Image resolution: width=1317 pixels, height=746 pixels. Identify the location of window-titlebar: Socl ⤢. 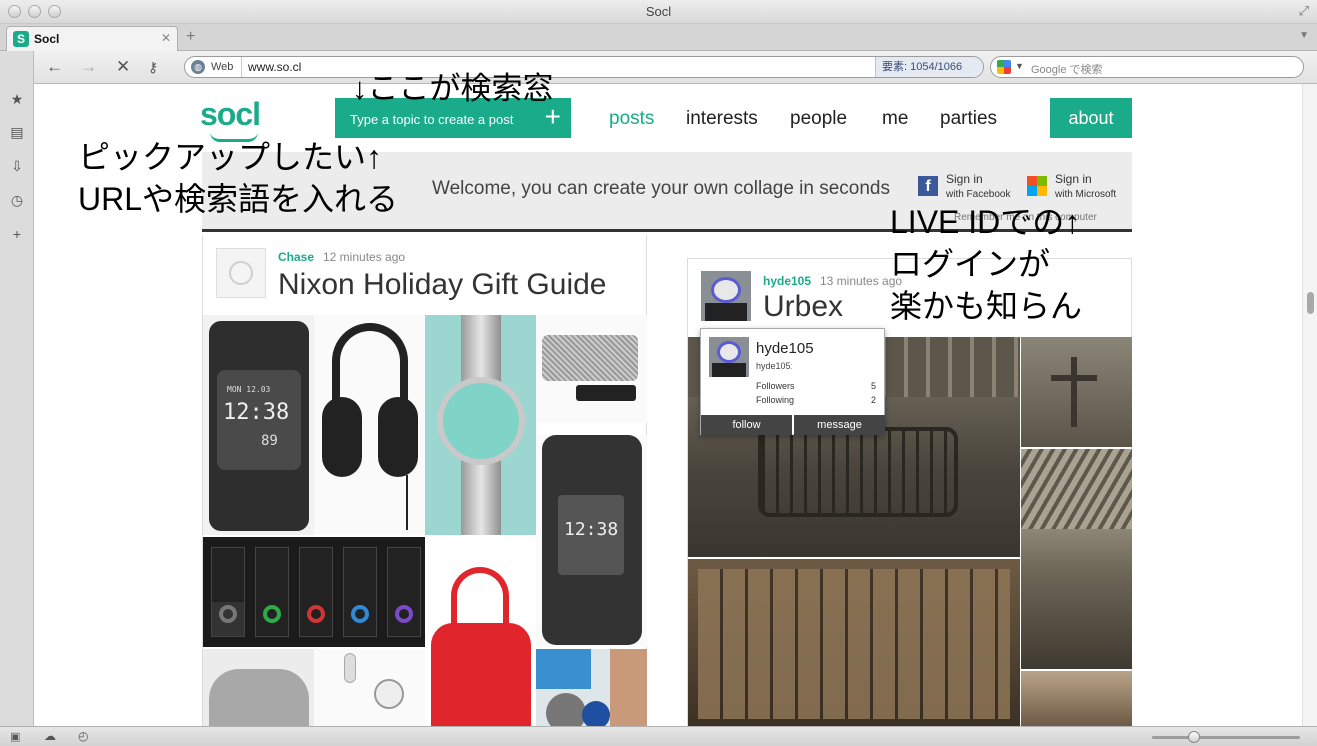
(658, 12).